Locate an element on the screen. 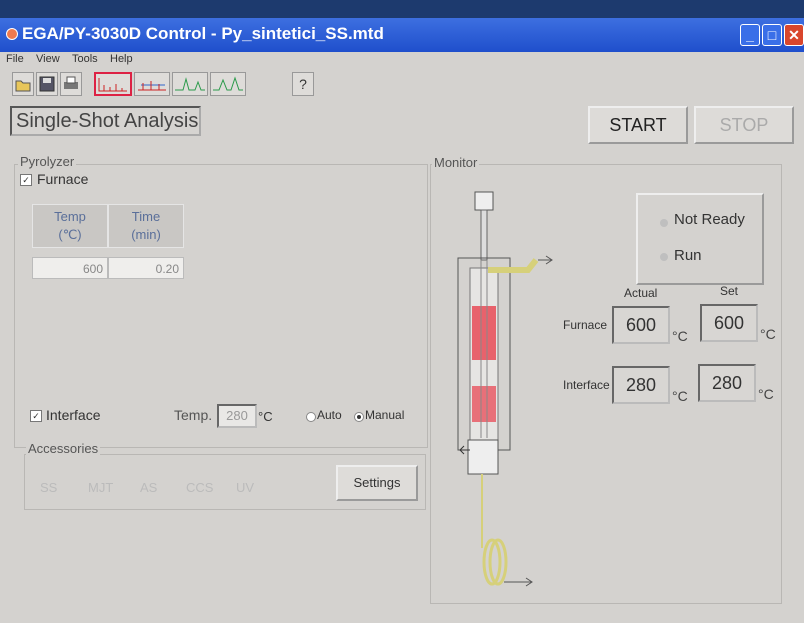  pyrolyzer-group-label: Pyrolyzer is located at coordinates (47, 161).